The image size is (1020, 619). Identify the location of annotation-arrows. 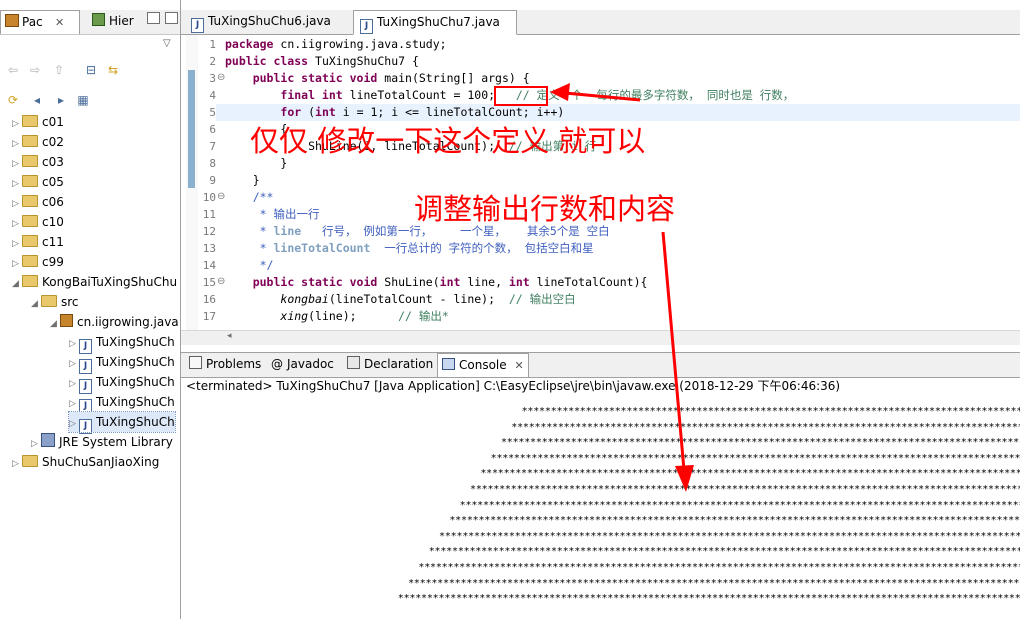
(622, 287).